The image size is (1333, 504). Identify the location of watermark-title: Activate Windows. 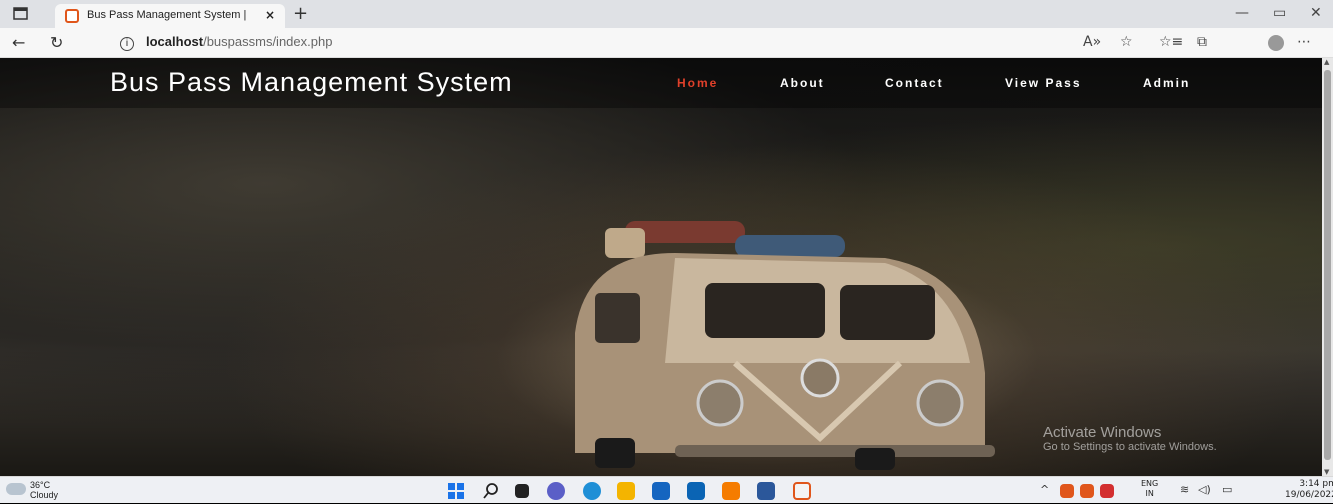
(1102, 432).